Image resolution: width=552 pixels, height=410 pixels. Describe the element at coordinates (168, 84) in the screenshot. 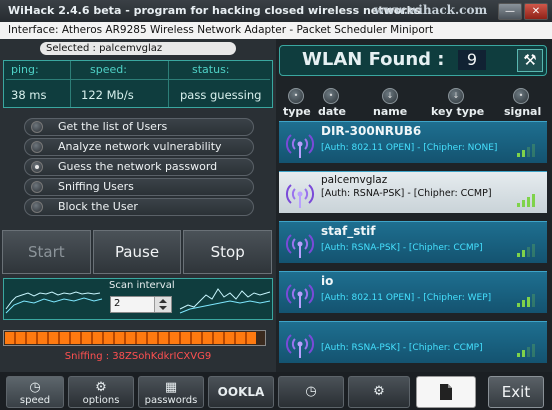

I see `stats-divider` at that location.